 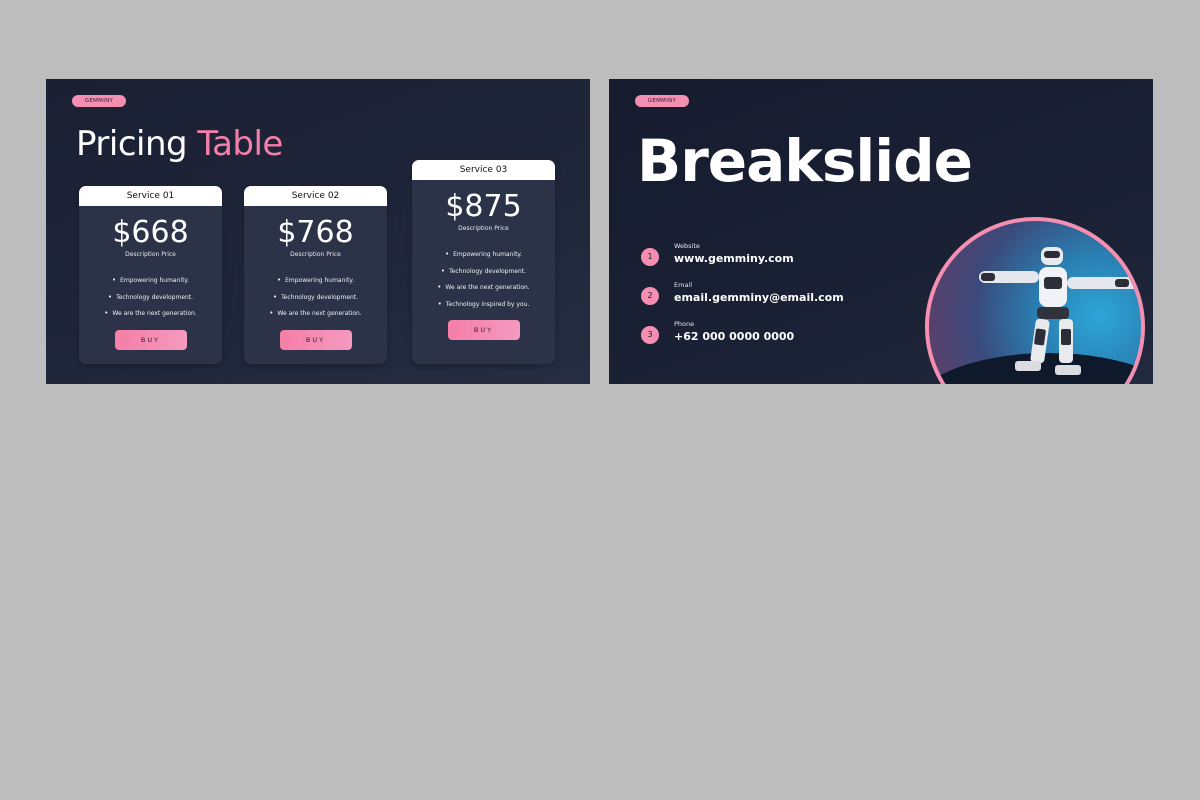 What do you see at coordinates (1059, 311) in the screenshot?
I see `robot-icon` at bounding box center [1059, 311].